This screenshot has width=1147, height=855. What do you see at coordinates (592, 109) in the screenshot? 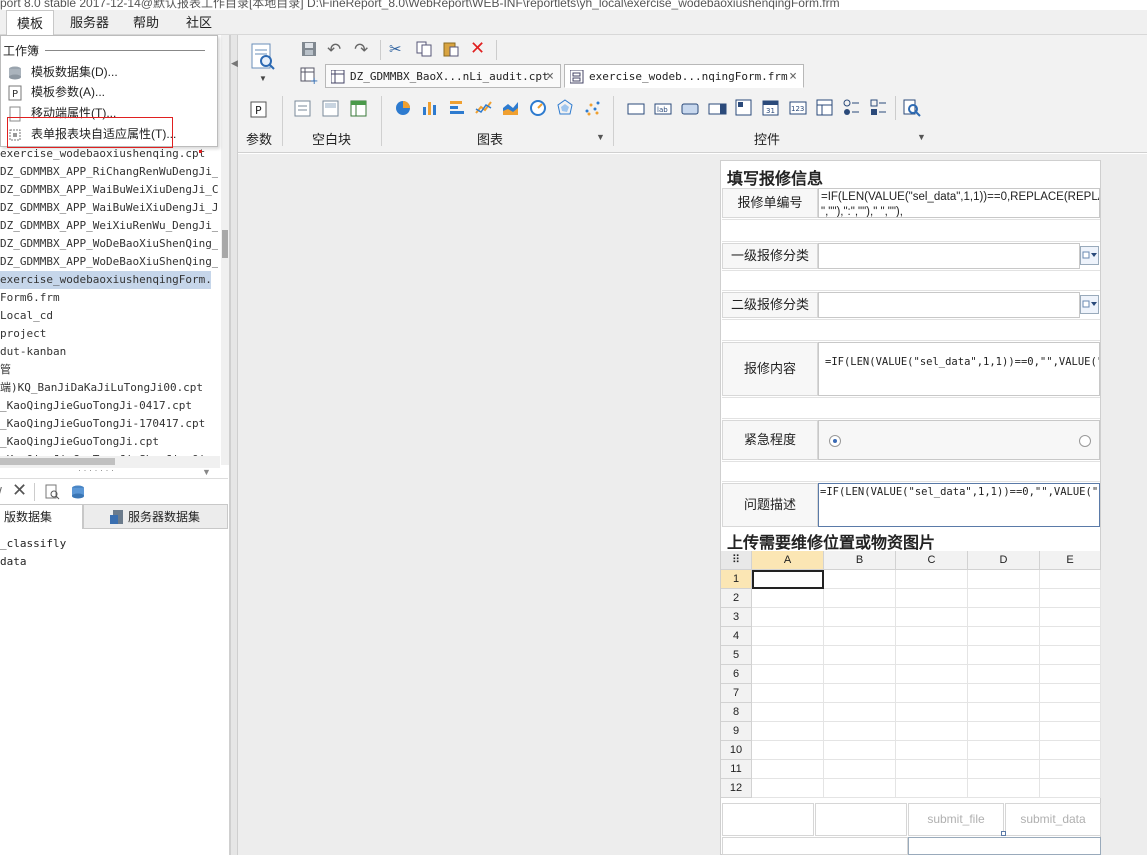
I see `scatter-chart-icon` at bounding box center [592, 109].